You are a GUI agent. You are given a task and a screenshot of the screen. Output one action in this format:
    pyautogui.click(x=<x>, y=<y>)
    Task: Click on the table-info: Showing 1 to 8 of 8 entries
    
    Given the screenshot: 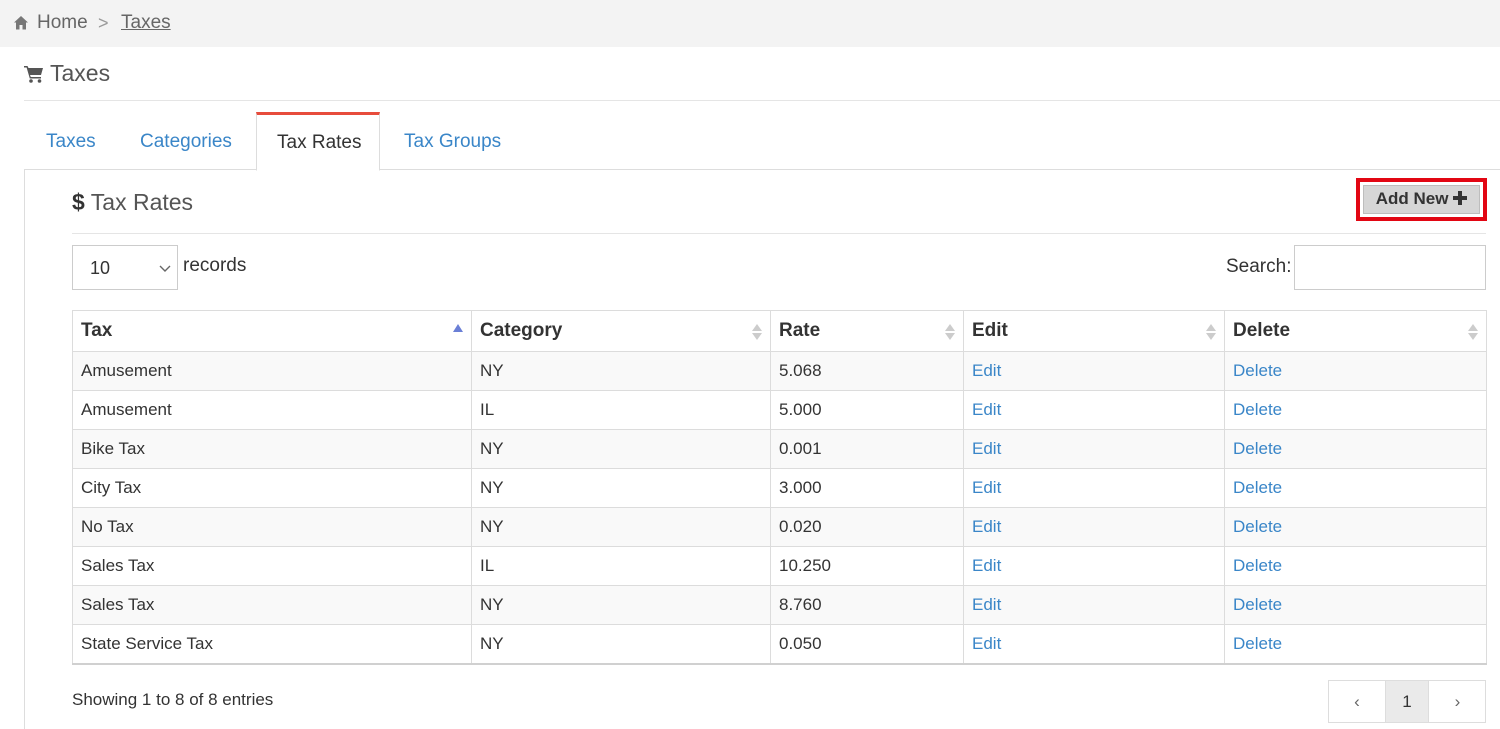 What is the action you would take?
    pyautogui.click(x=173, y=699)
    